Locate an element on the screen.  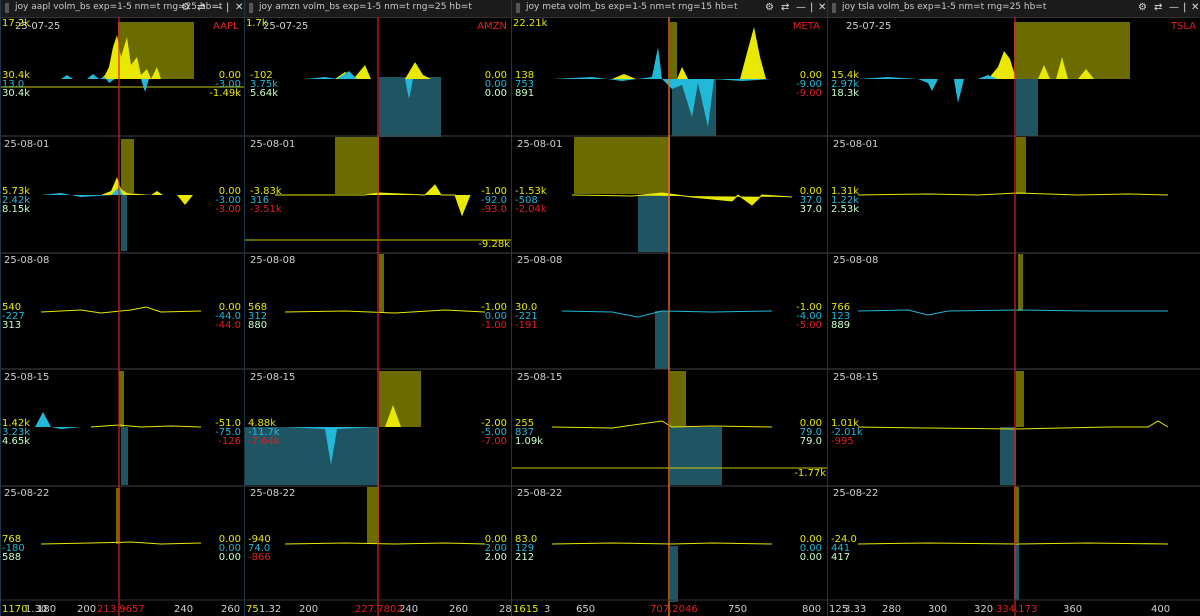
row-net-value: 2.53k is located at coordinates (845, 209).